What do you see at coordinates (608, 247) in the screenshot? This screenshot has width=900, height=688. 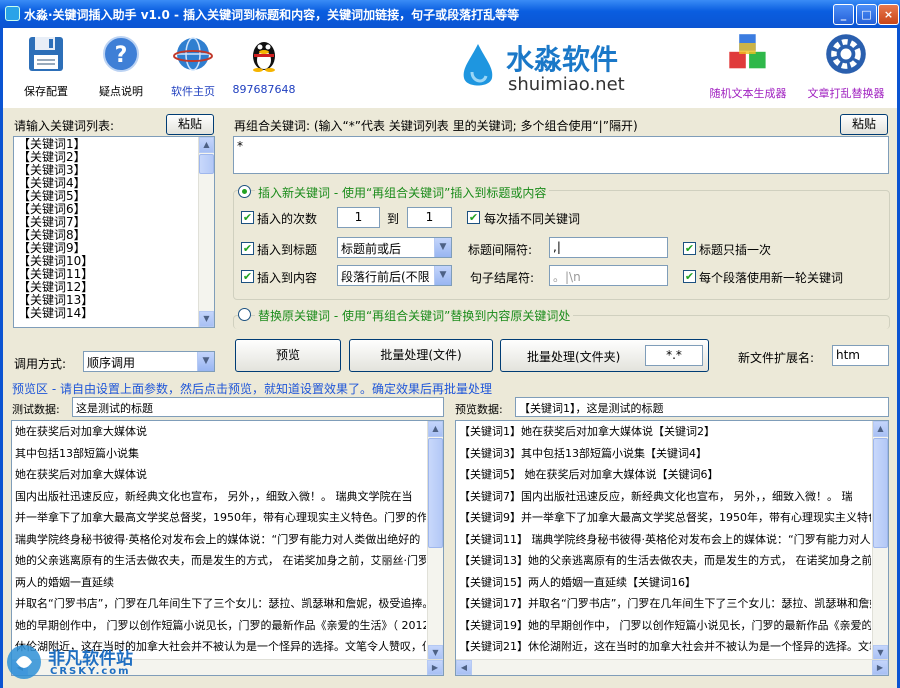 I see `title-sep-input: ,|` at bounding box center [608, 247].